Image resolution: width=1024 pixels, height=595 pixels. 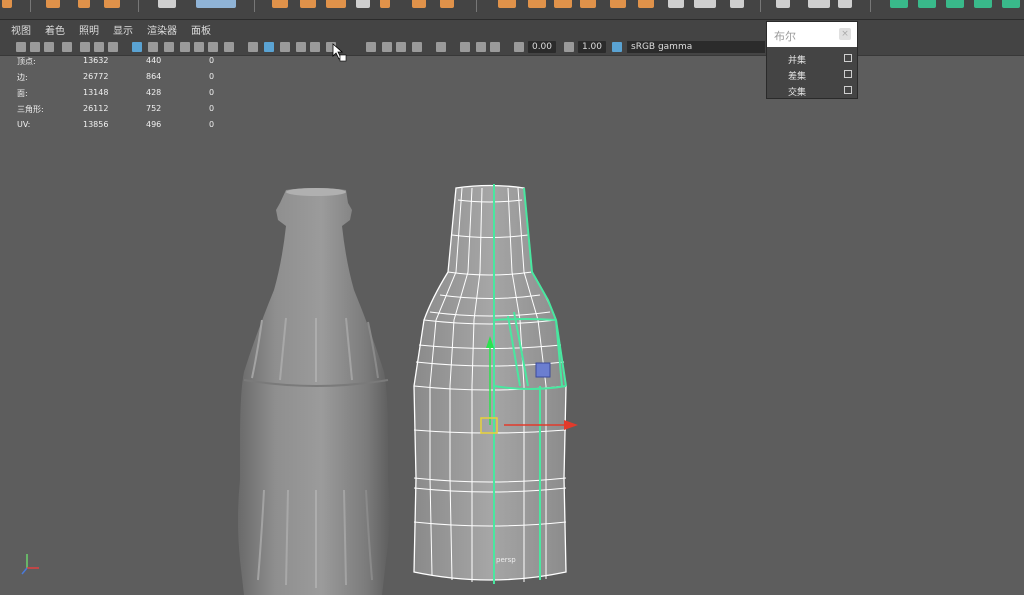 What do you see at coordinates (96, 76) in the screenshot?
I see `hud-value-scene: 26772` at bounding box center [96, 76].